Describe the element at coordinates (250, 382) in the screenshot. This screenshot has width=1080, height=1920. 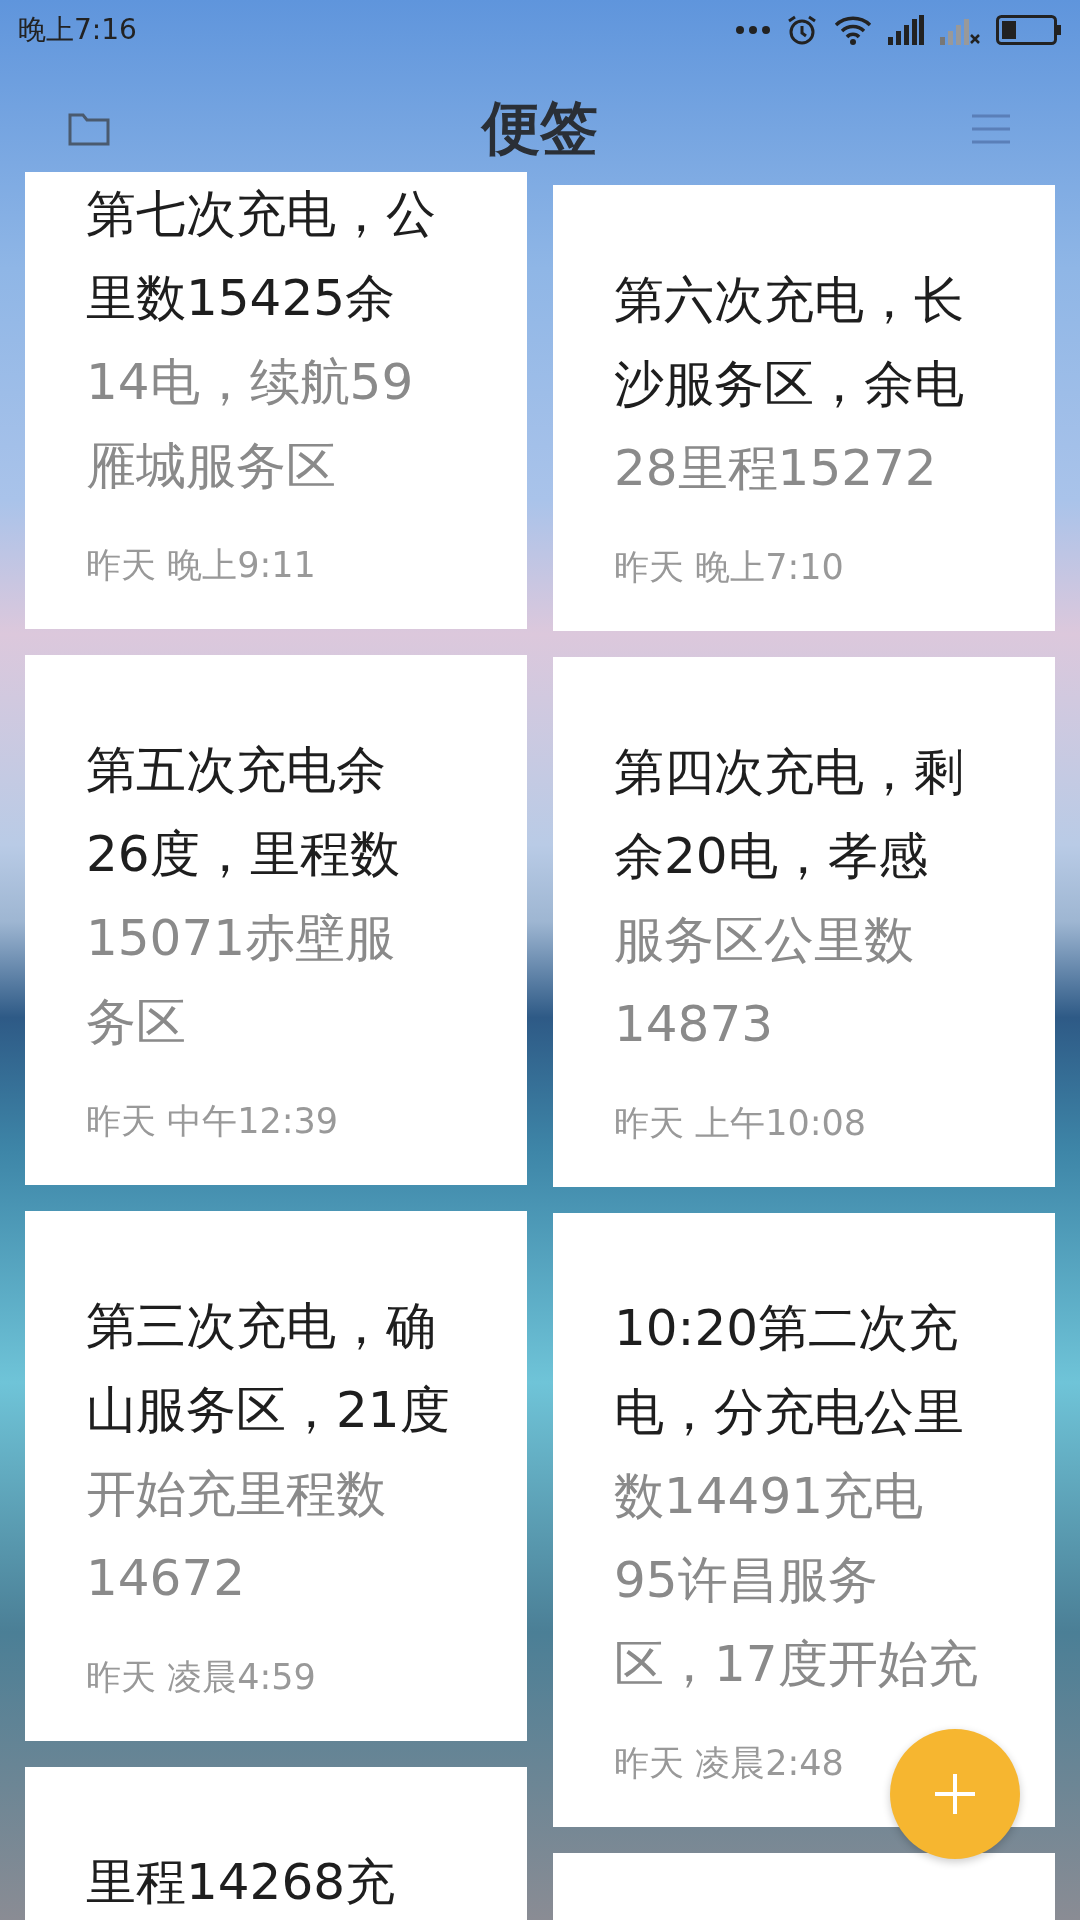
I see `note-body-line: 14电，续航59` at that location.